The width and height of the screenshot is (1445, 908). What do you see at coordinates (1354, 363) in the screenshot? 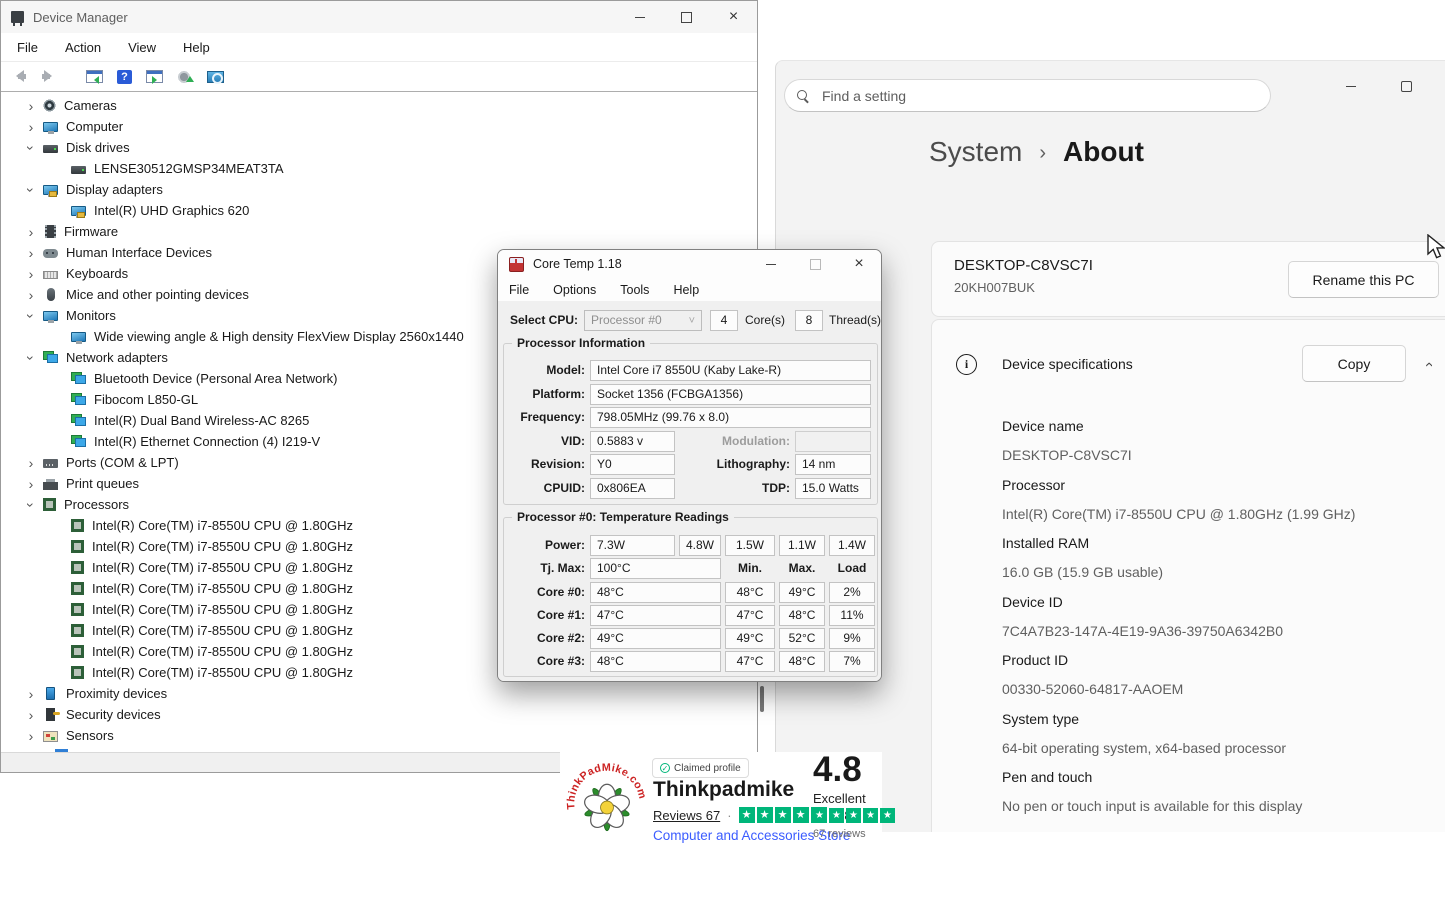
I see `copy-button: Copy` at bounding box center [1354, 363].